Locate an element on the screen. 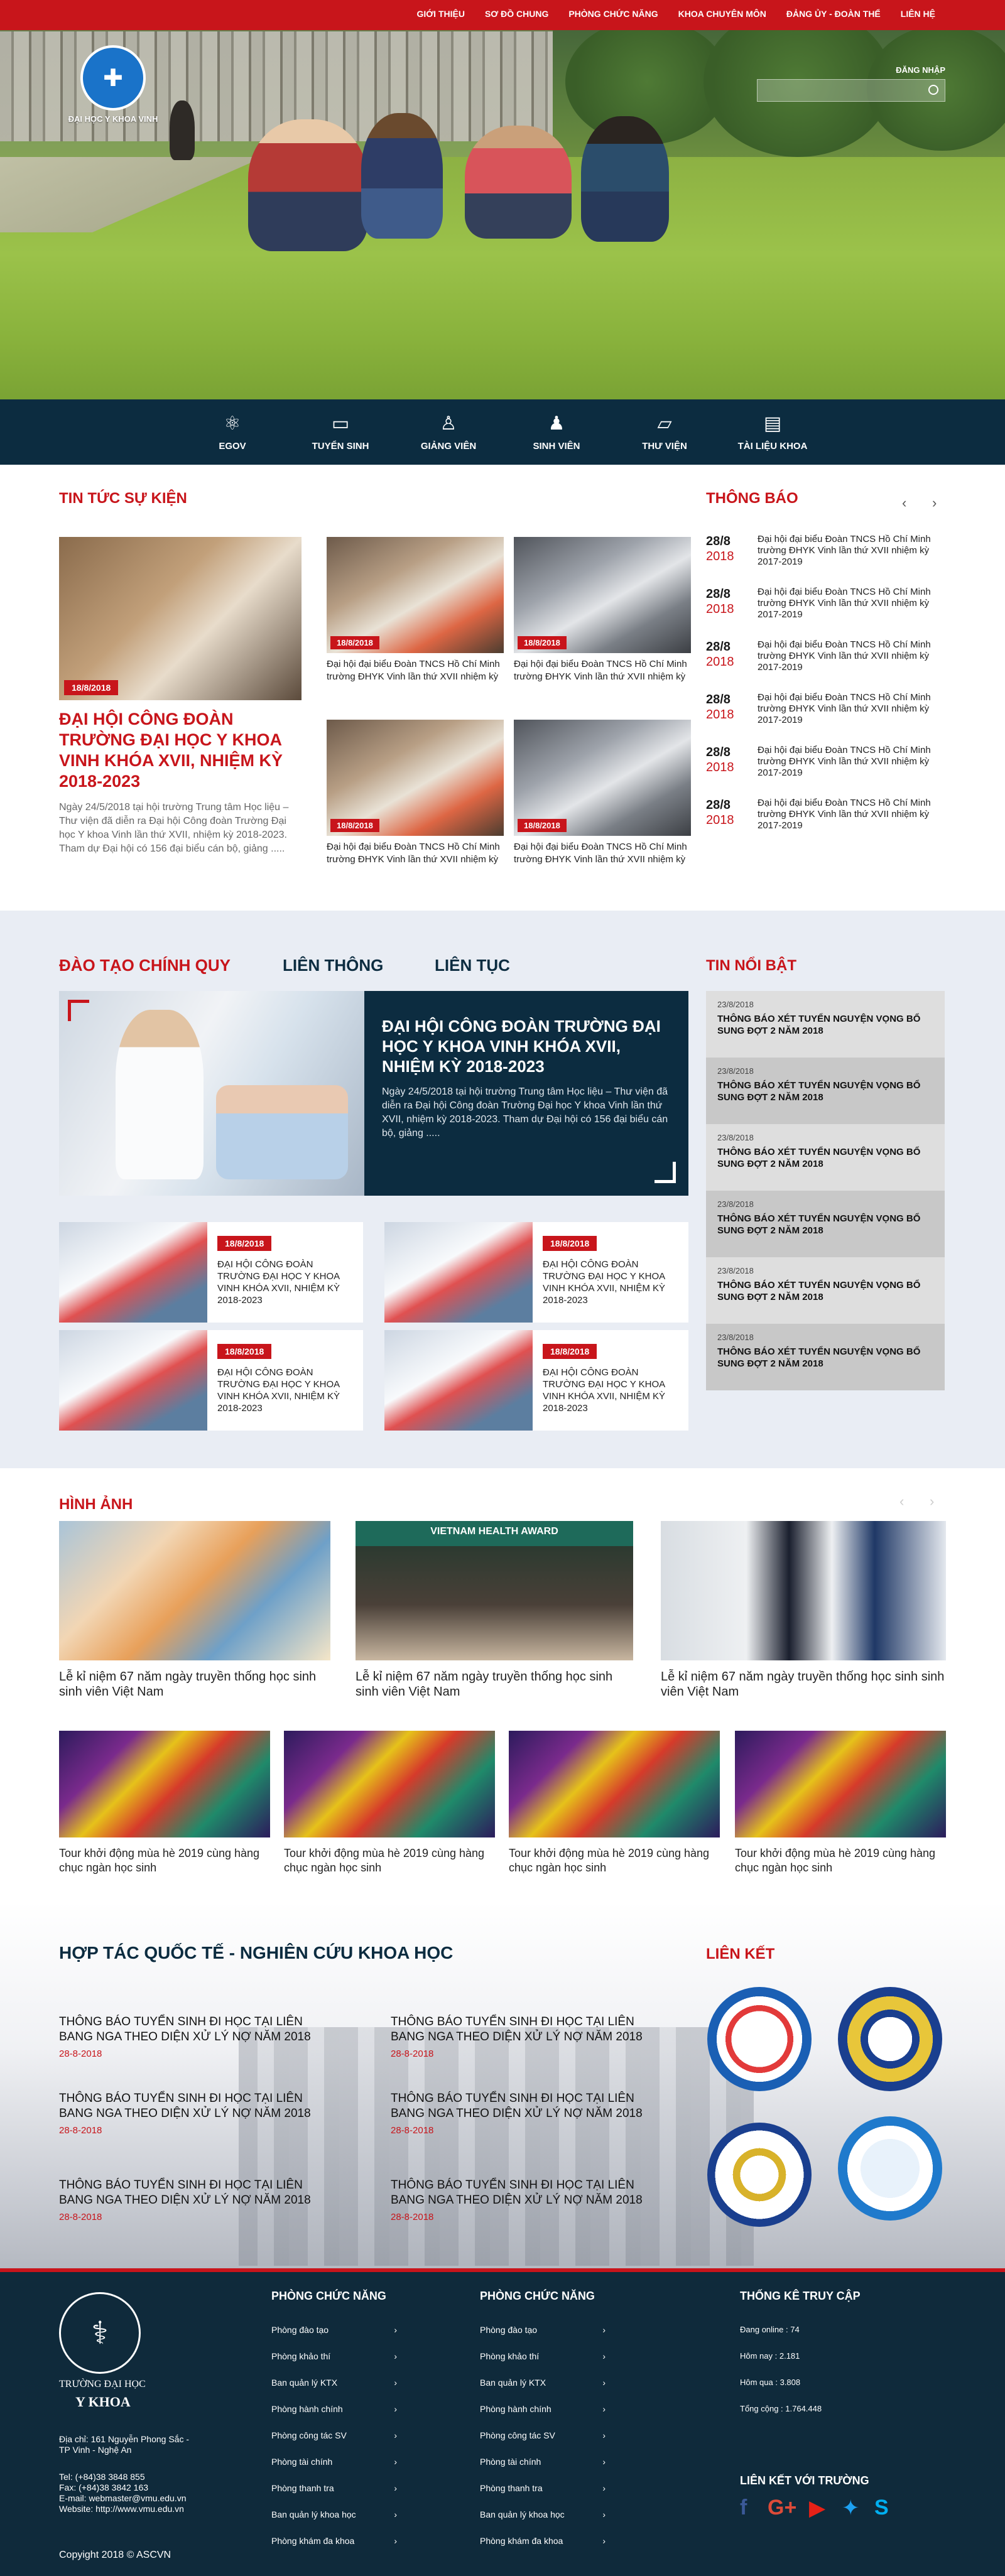  skype-icon: S is located at coordinates (882, 2508).